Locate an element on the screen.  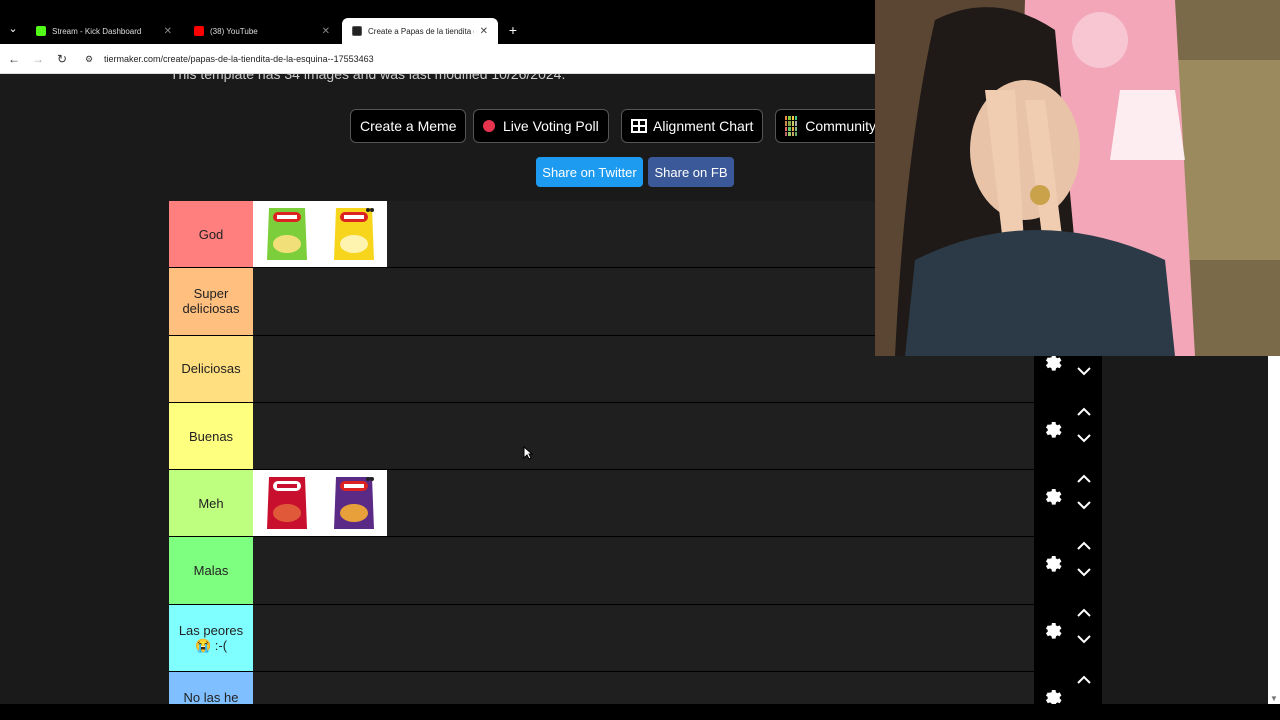
tier-row-las-peores: Las peores 😭 :-( is located at coordinates (601, 638).